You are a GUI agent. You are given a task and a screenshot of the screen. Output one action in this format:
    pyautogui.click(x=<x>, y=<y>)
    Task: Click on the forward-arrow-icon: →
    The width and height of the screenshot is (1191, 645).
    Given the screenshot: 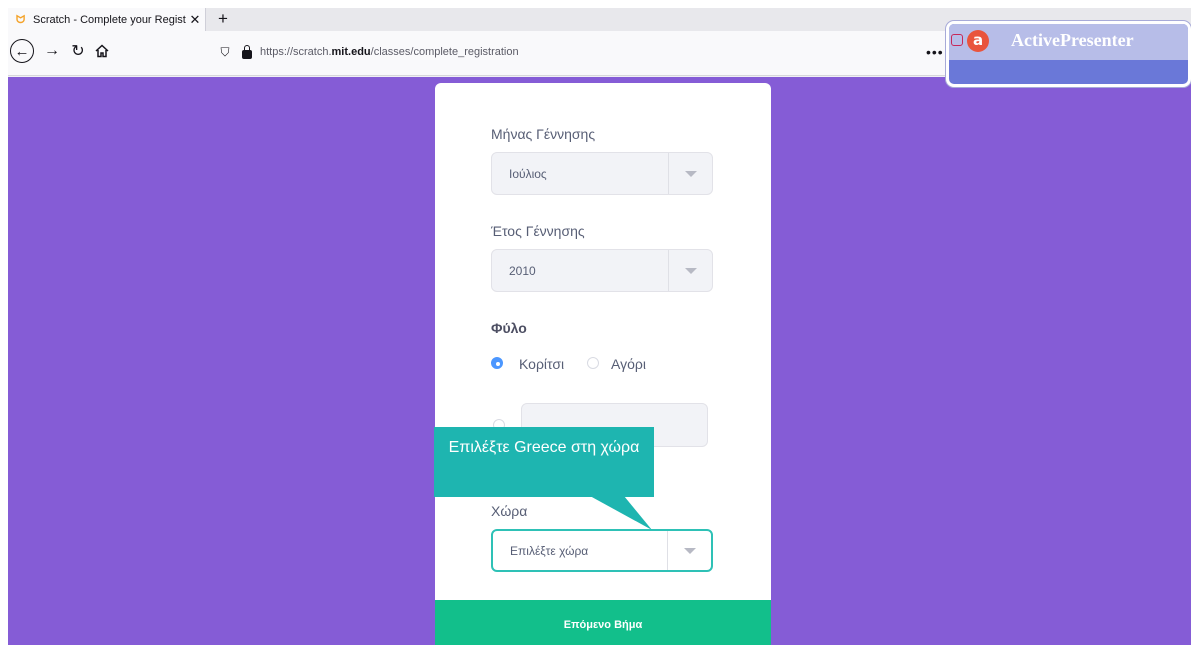 What is the action you would take?
    pyautogui.click(x=52, y=50)
    